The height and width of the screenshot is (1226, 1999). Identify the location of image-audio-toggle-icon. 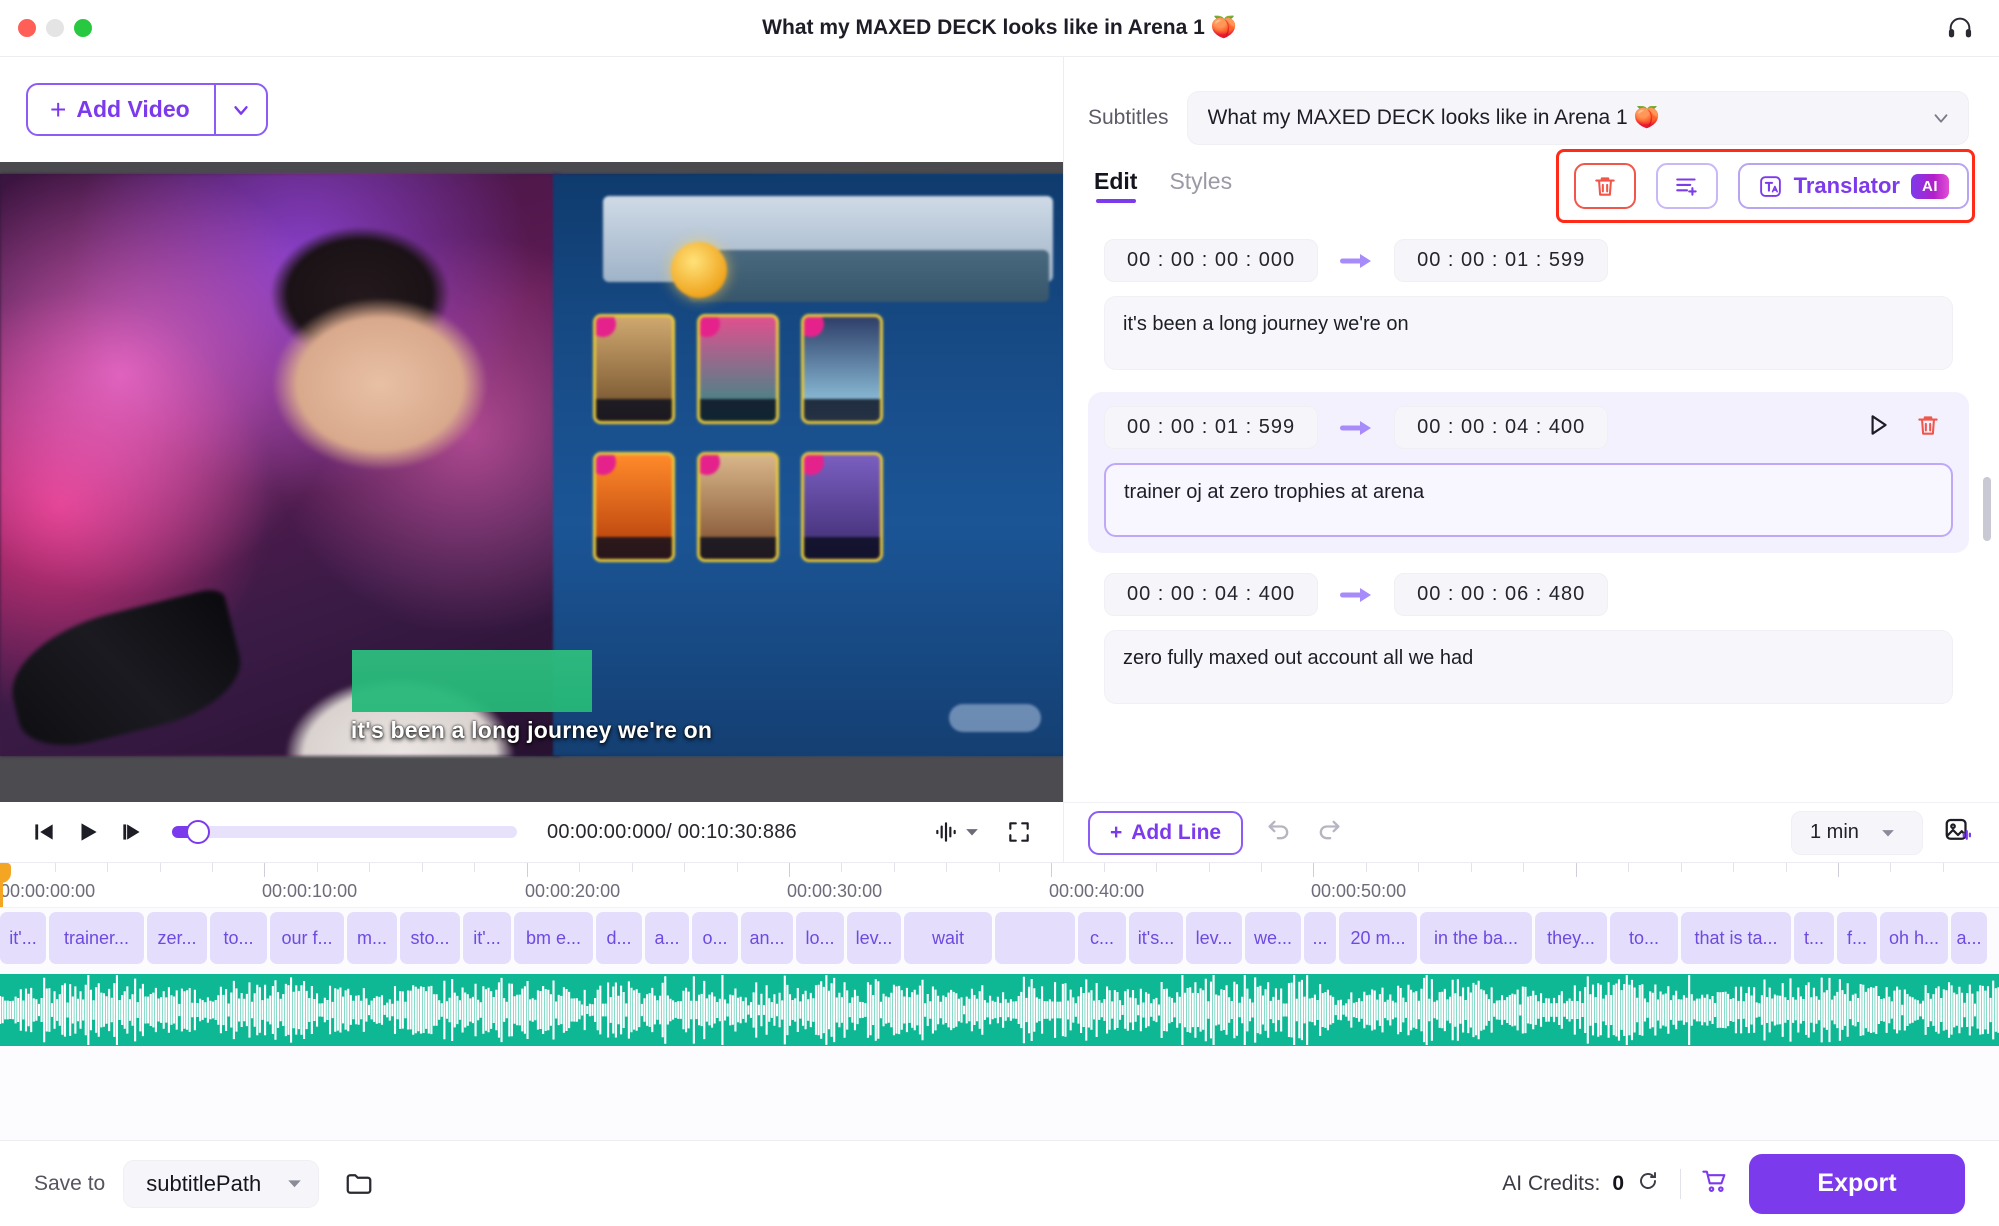
(1958, 832).